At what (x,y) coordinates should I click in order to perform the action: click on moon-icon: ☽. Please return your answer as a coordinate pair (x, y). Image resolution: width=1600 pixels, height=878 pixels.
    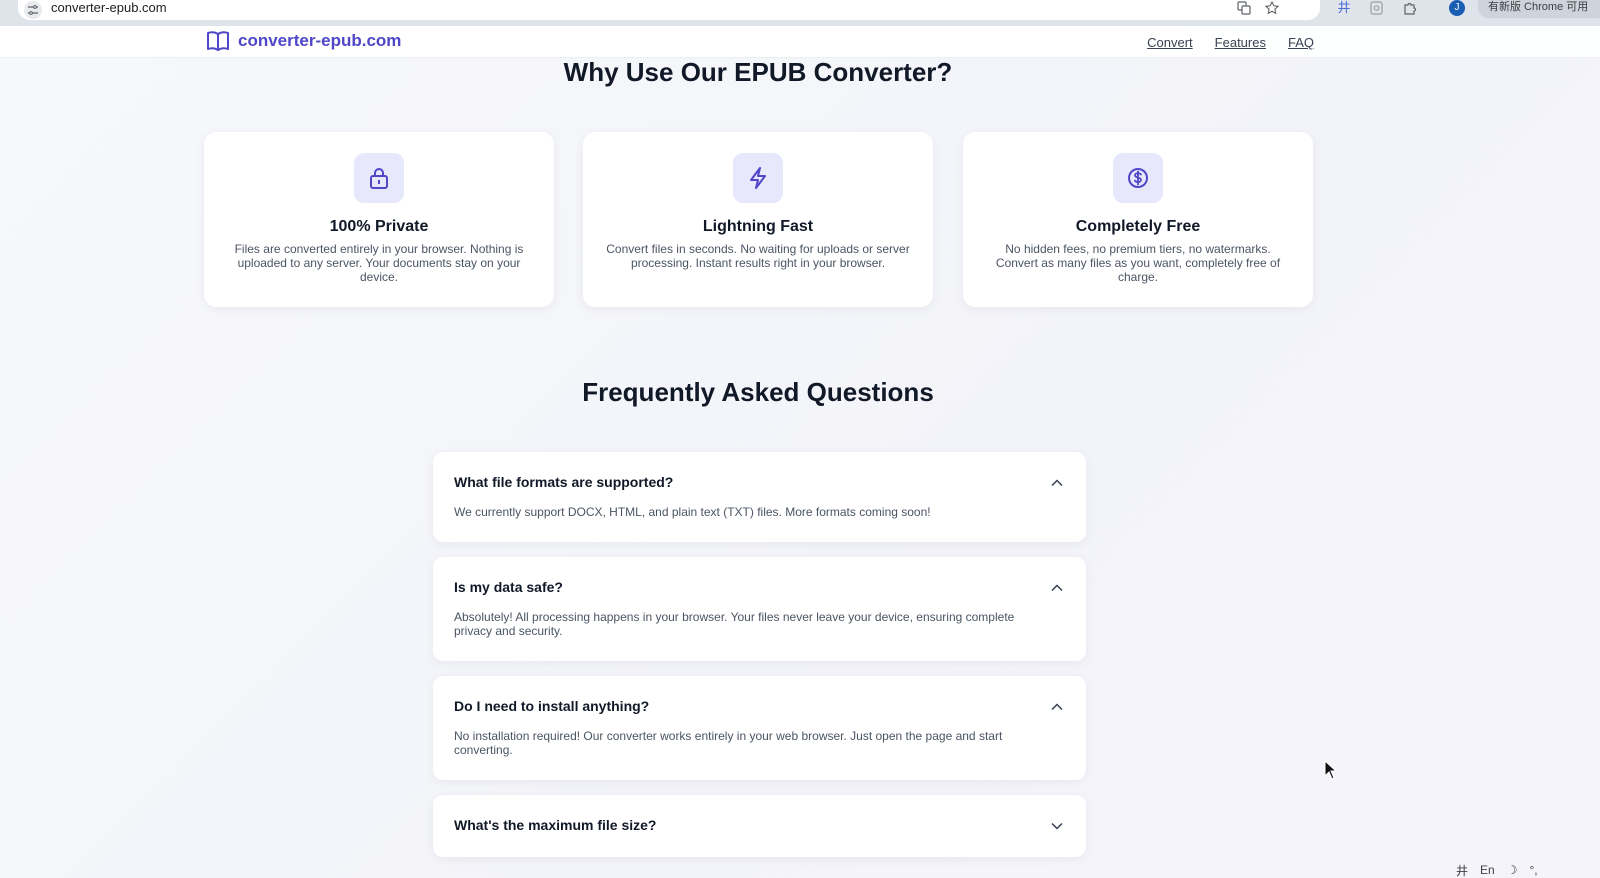
    Looking at the image, I should click on (1512, 870).